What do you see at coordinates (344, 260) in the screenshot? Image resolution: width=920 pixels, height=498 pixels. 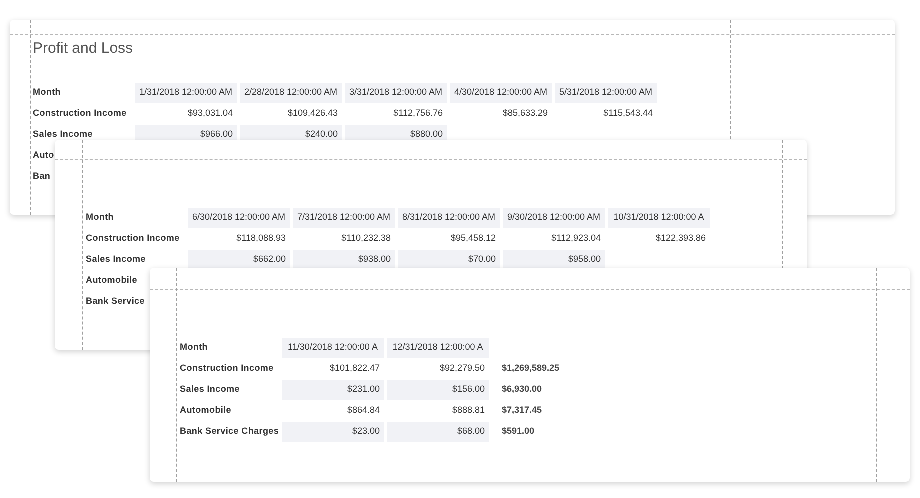 I see `table-cell: $938.00` at bounding box center [344, 260].